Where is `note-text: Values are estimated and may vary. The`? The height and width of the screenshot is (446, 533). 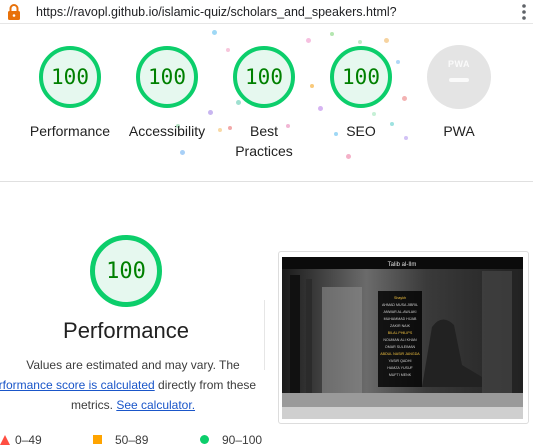
note-text: Values are estimated and may vary. The is located at coordinates (133, 365).